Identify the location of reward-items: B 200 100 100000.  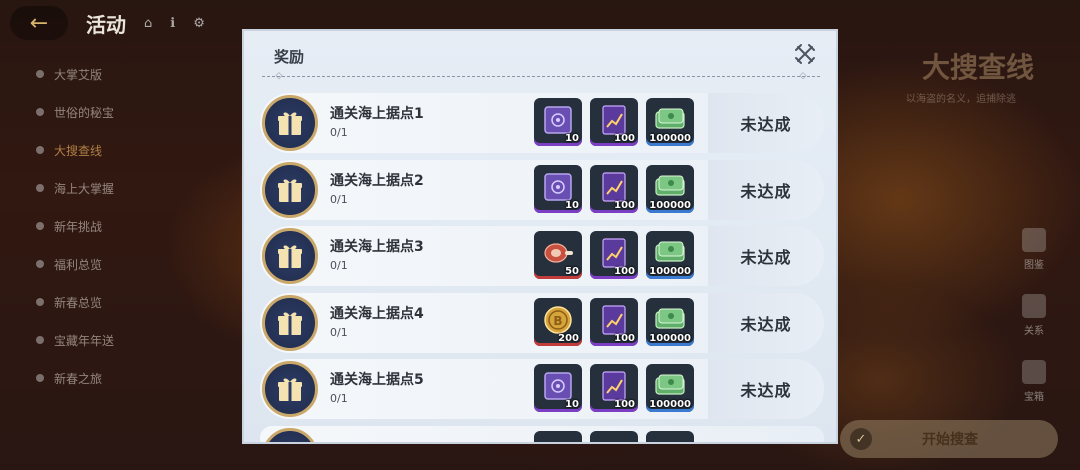
(614, 321).